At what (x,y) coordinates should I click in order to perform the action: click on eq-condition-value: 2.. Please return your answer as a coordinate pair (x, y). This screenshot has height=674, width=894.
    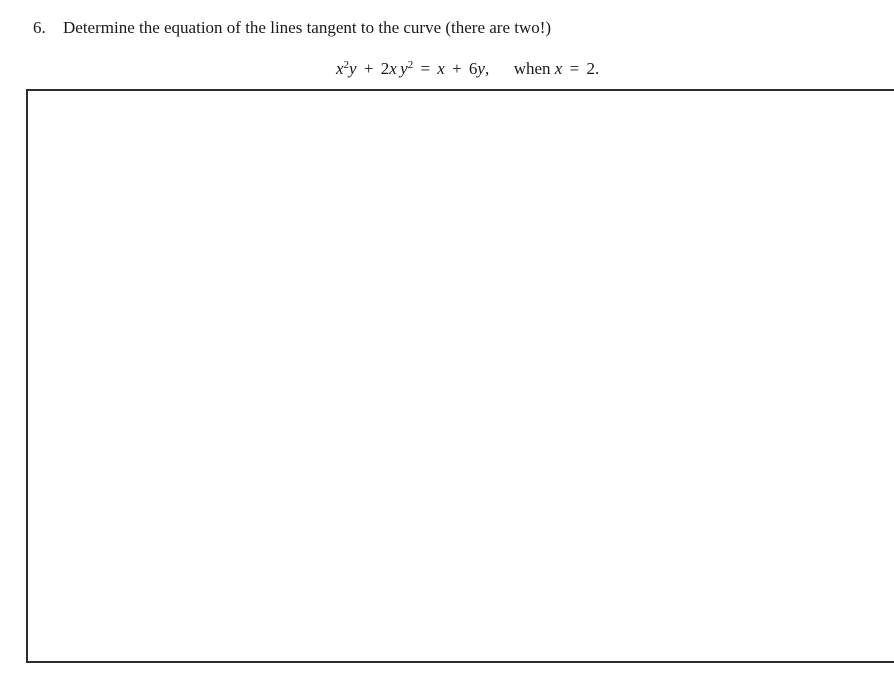
    Looking at the image, I should click on (593, 68).